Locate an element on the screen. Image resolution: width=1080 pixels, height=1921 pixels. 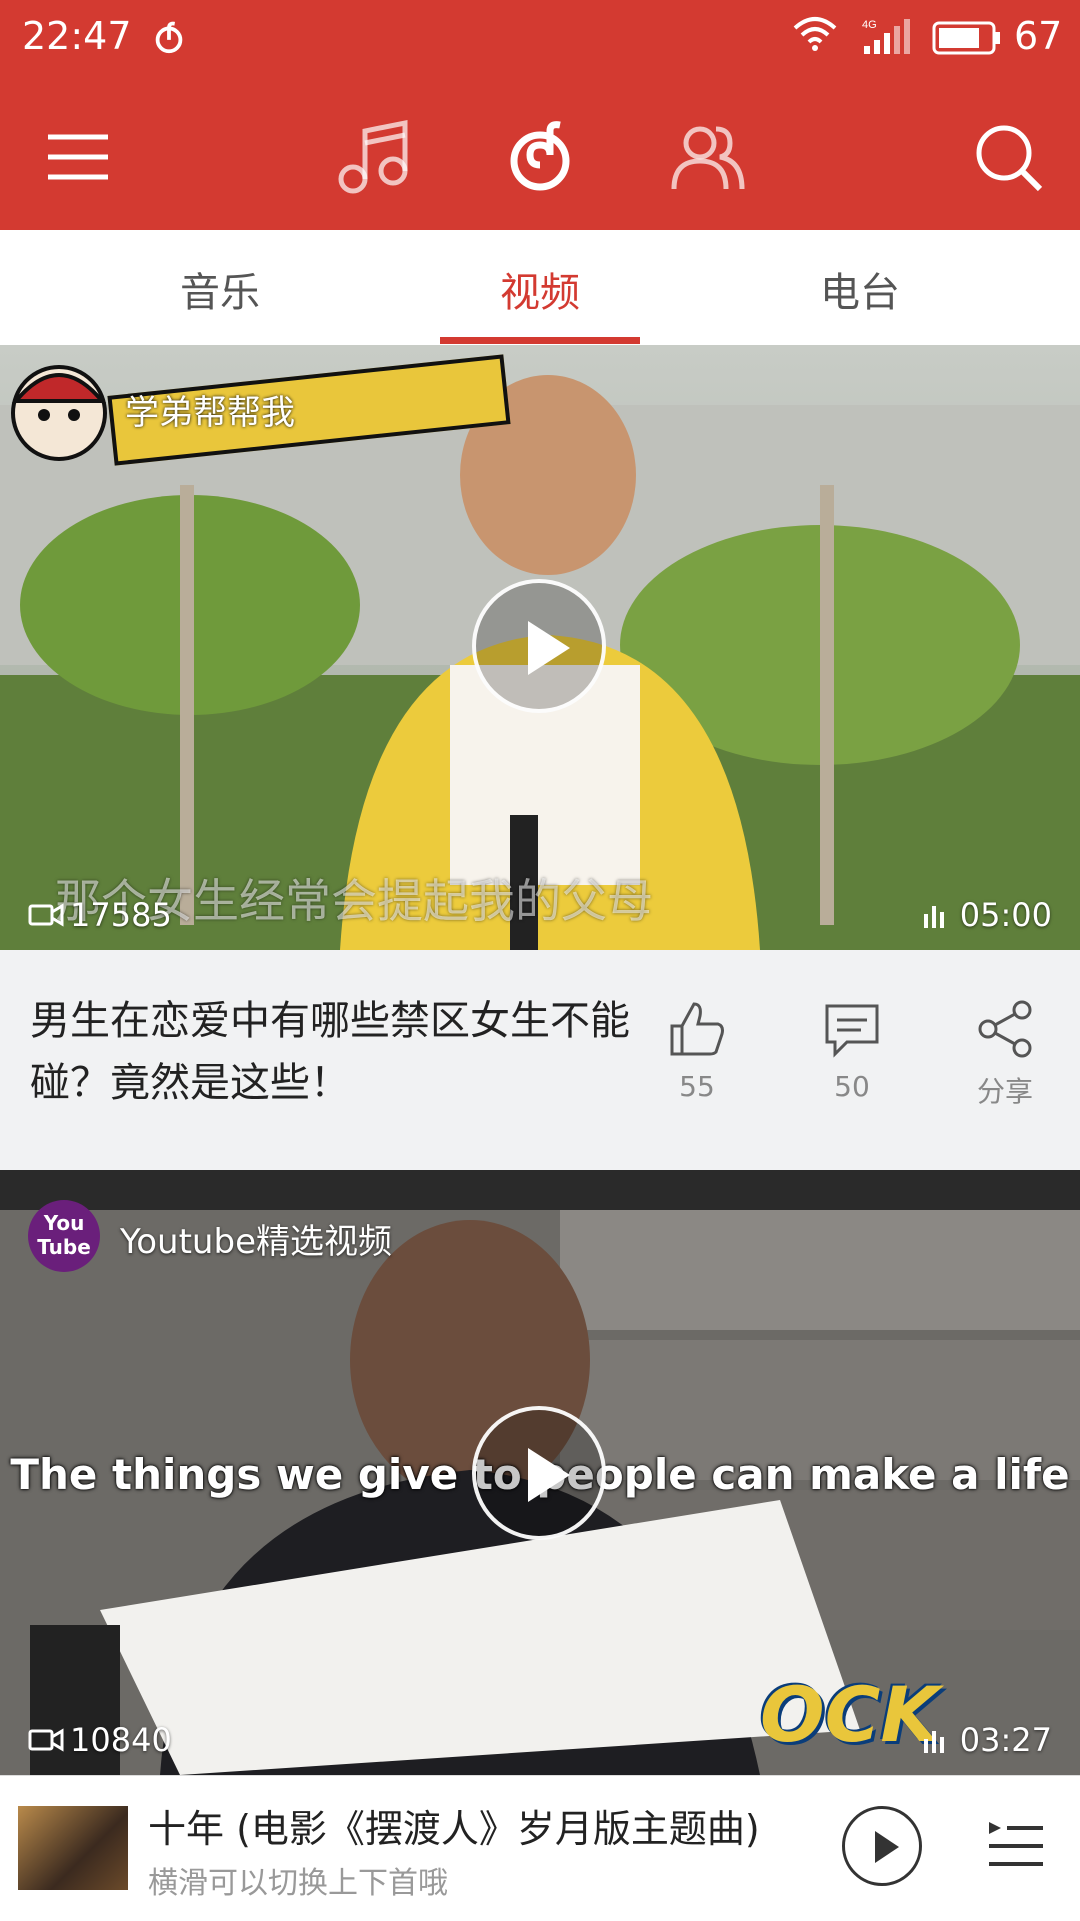
signal-icon: 4G is located at coordinates (886, 36).